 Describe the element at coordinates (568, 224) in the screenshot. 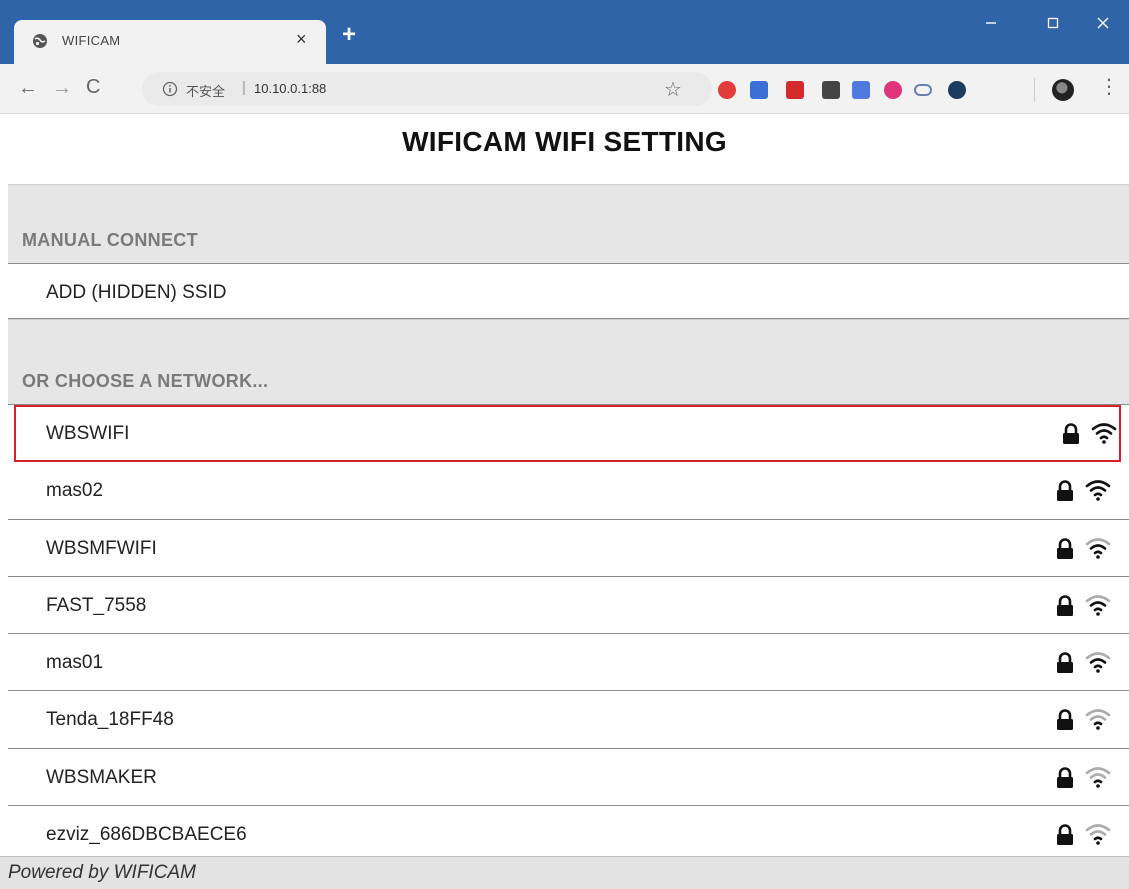

I see `manual-connect-header: MANUAL CONNECT` at that location.